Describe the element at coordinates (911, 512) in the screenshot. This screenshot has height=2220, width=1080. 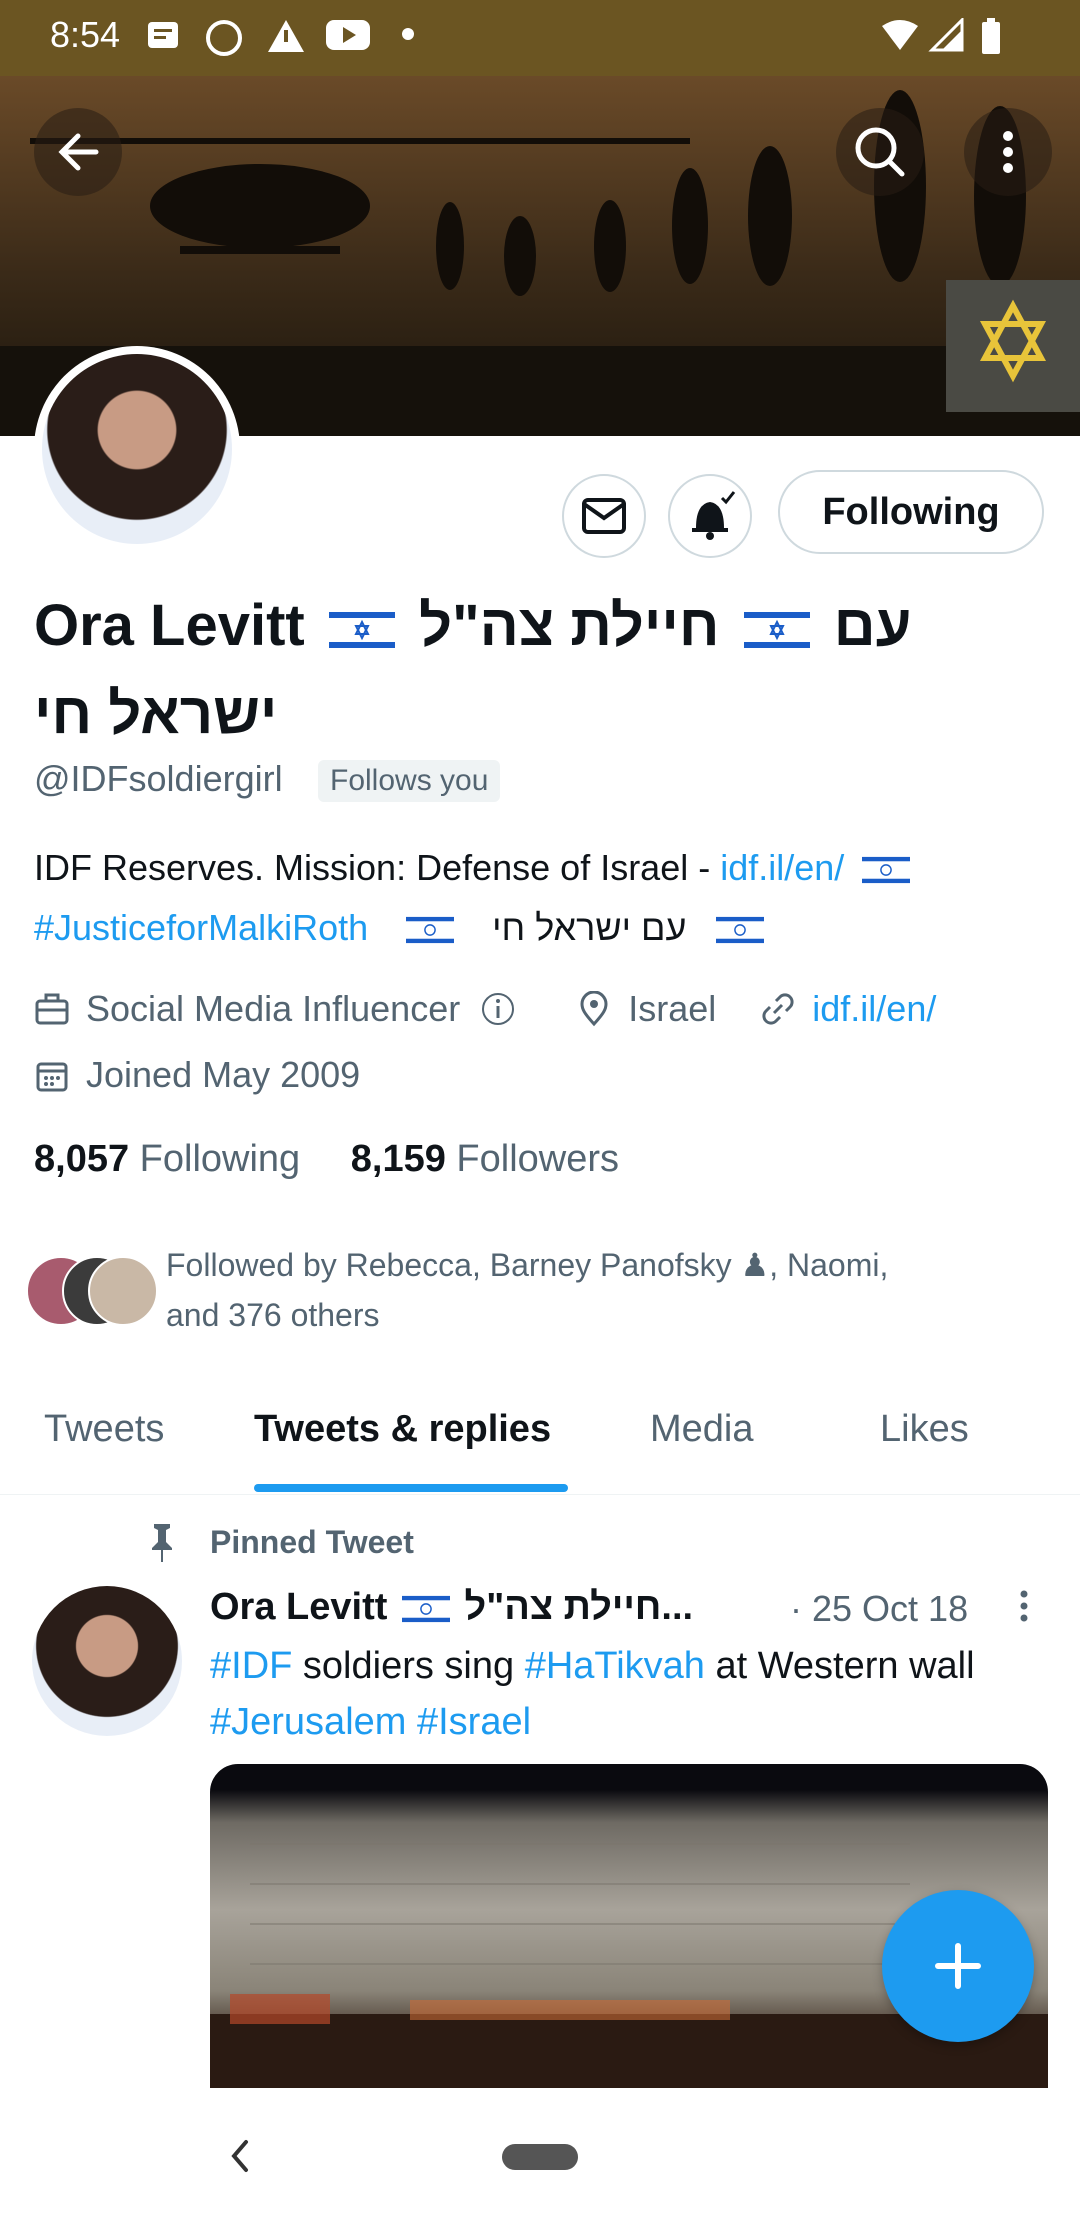
I see `following-button: Following` at that location.